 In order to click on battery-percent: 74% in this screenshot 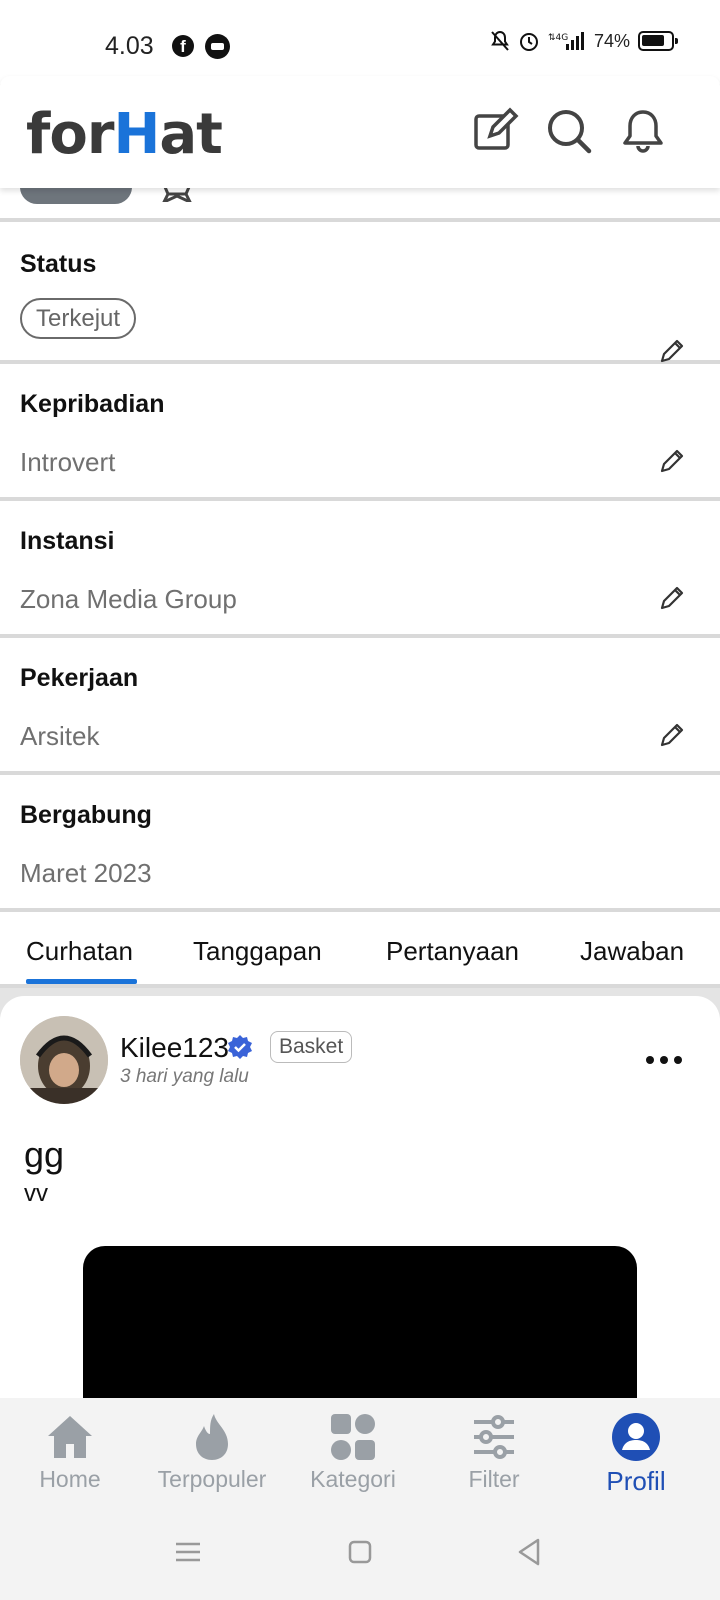, I will do `click(611, 40)`.